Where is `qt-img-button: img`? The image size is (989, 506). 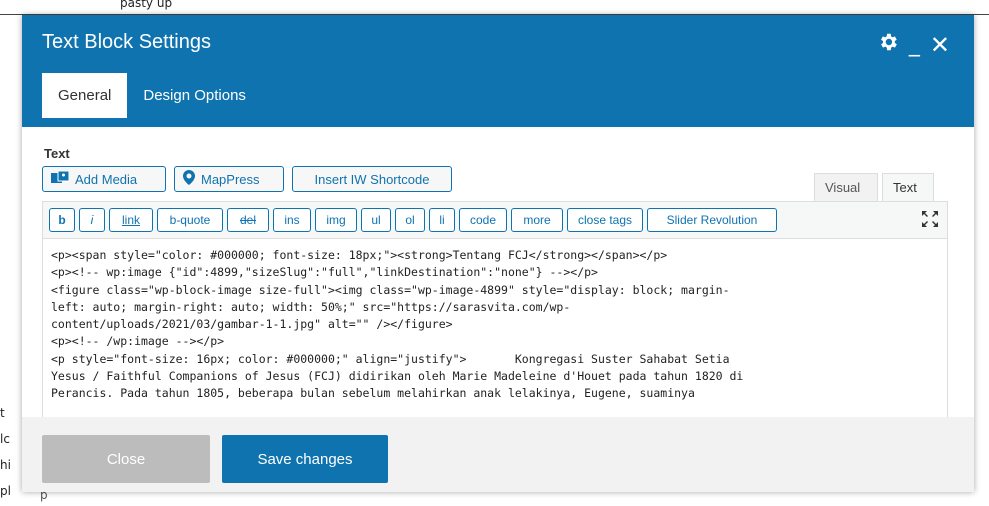
qt-img-button: img is located at coordinates (336, 220).